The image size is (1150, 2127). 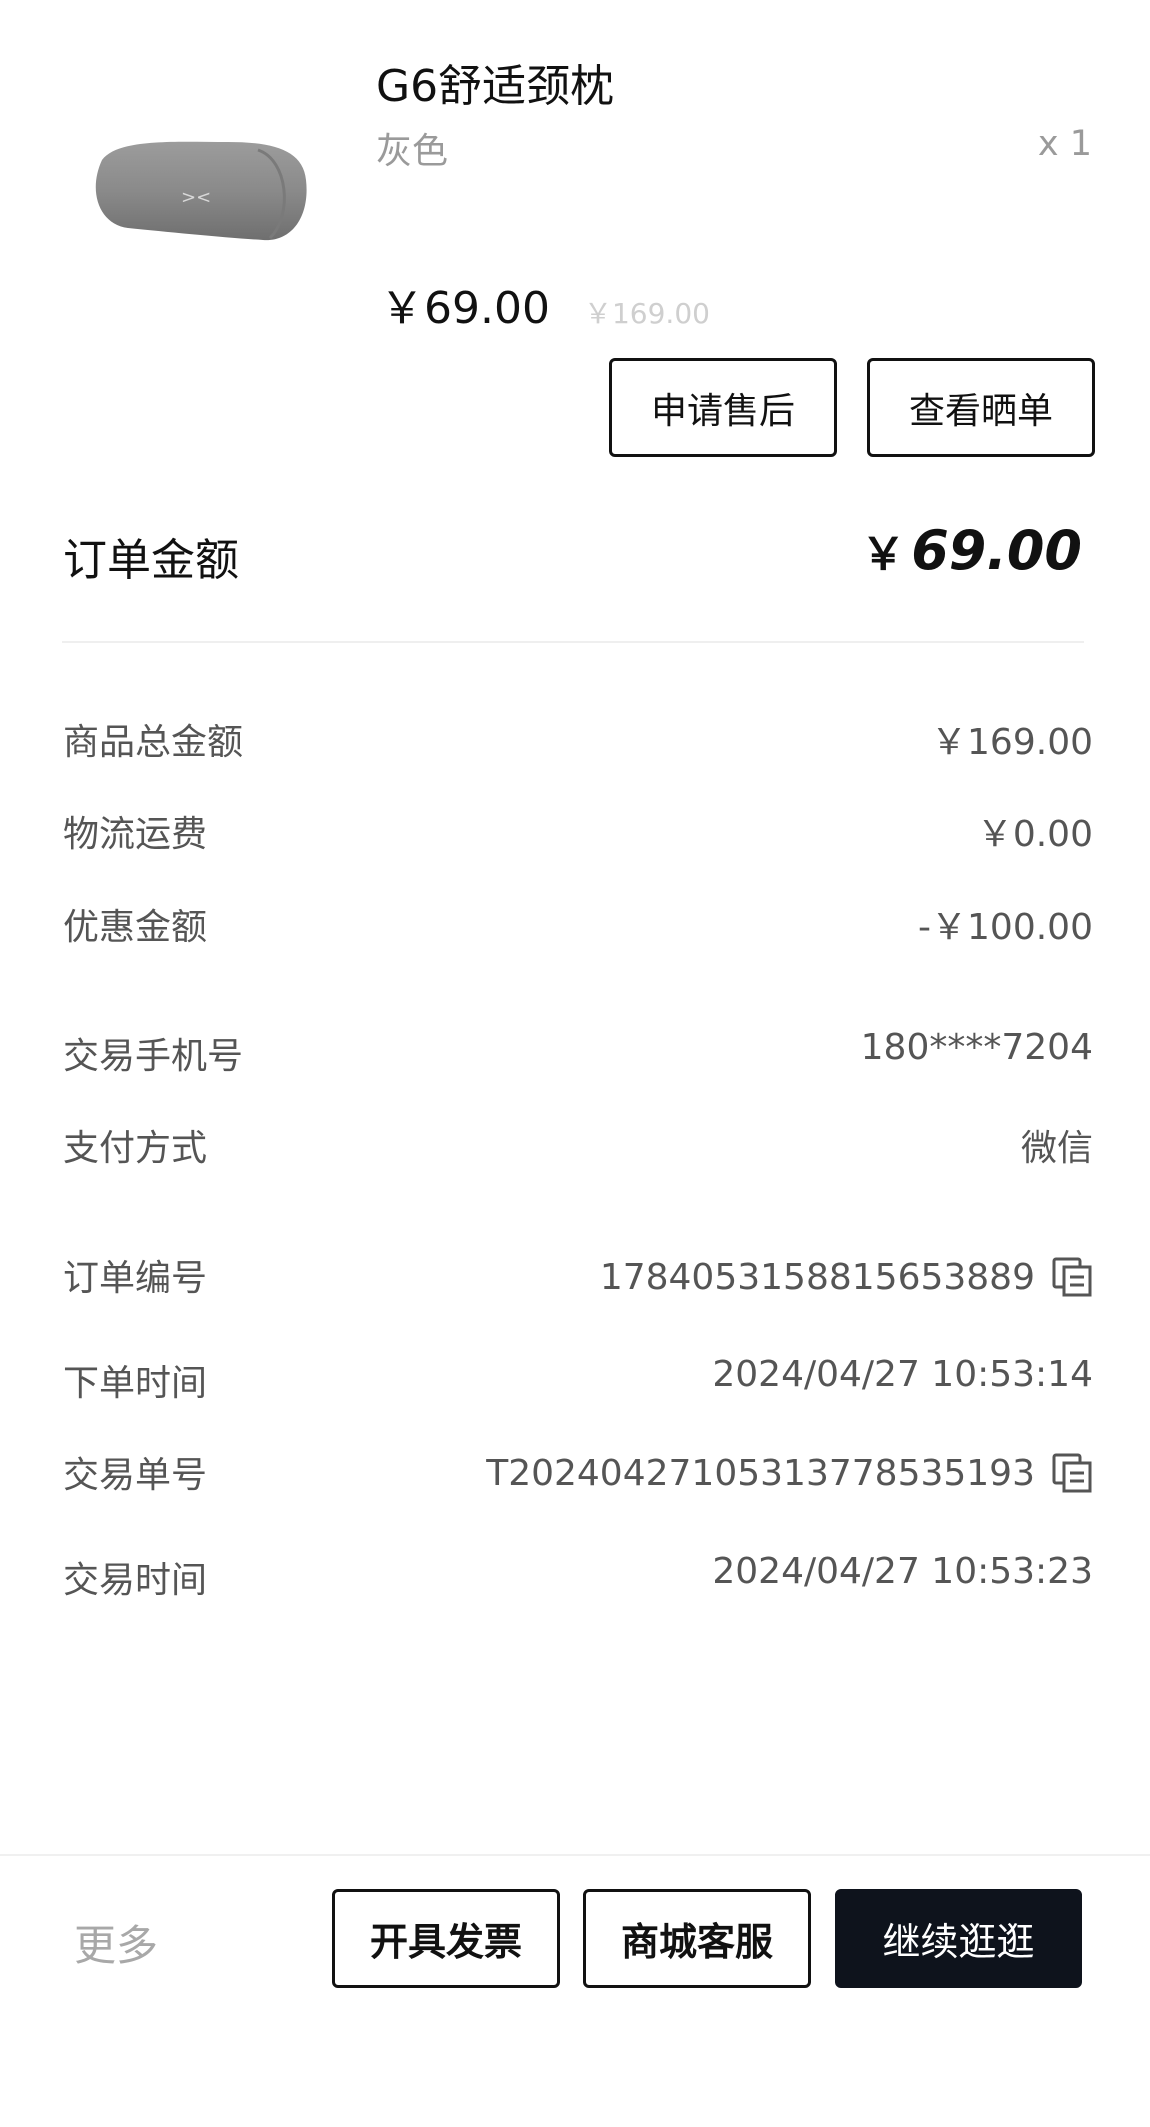 I want to click on phone-value: 180****7204, so click(x=976, y=1047).